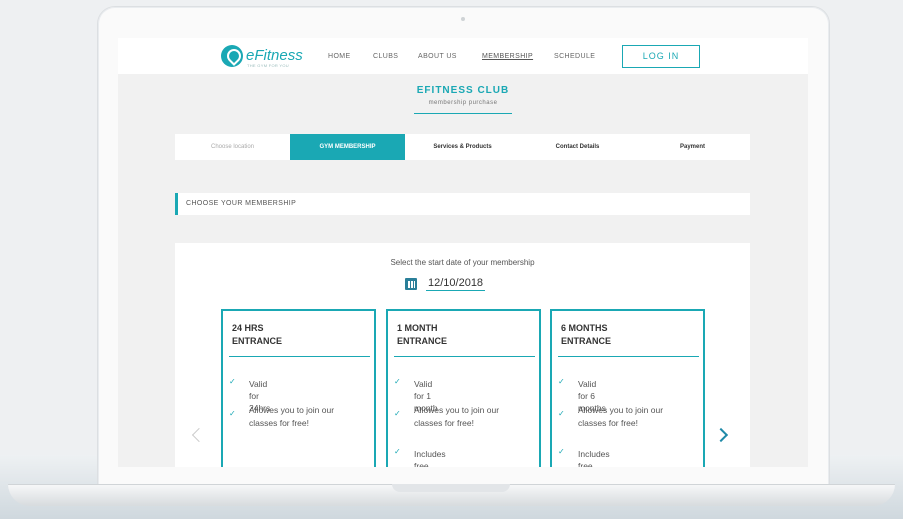 This screenshot has width=903, height=519. I want to click on page-title: EFITNESS CLUB, so click(463, 90).